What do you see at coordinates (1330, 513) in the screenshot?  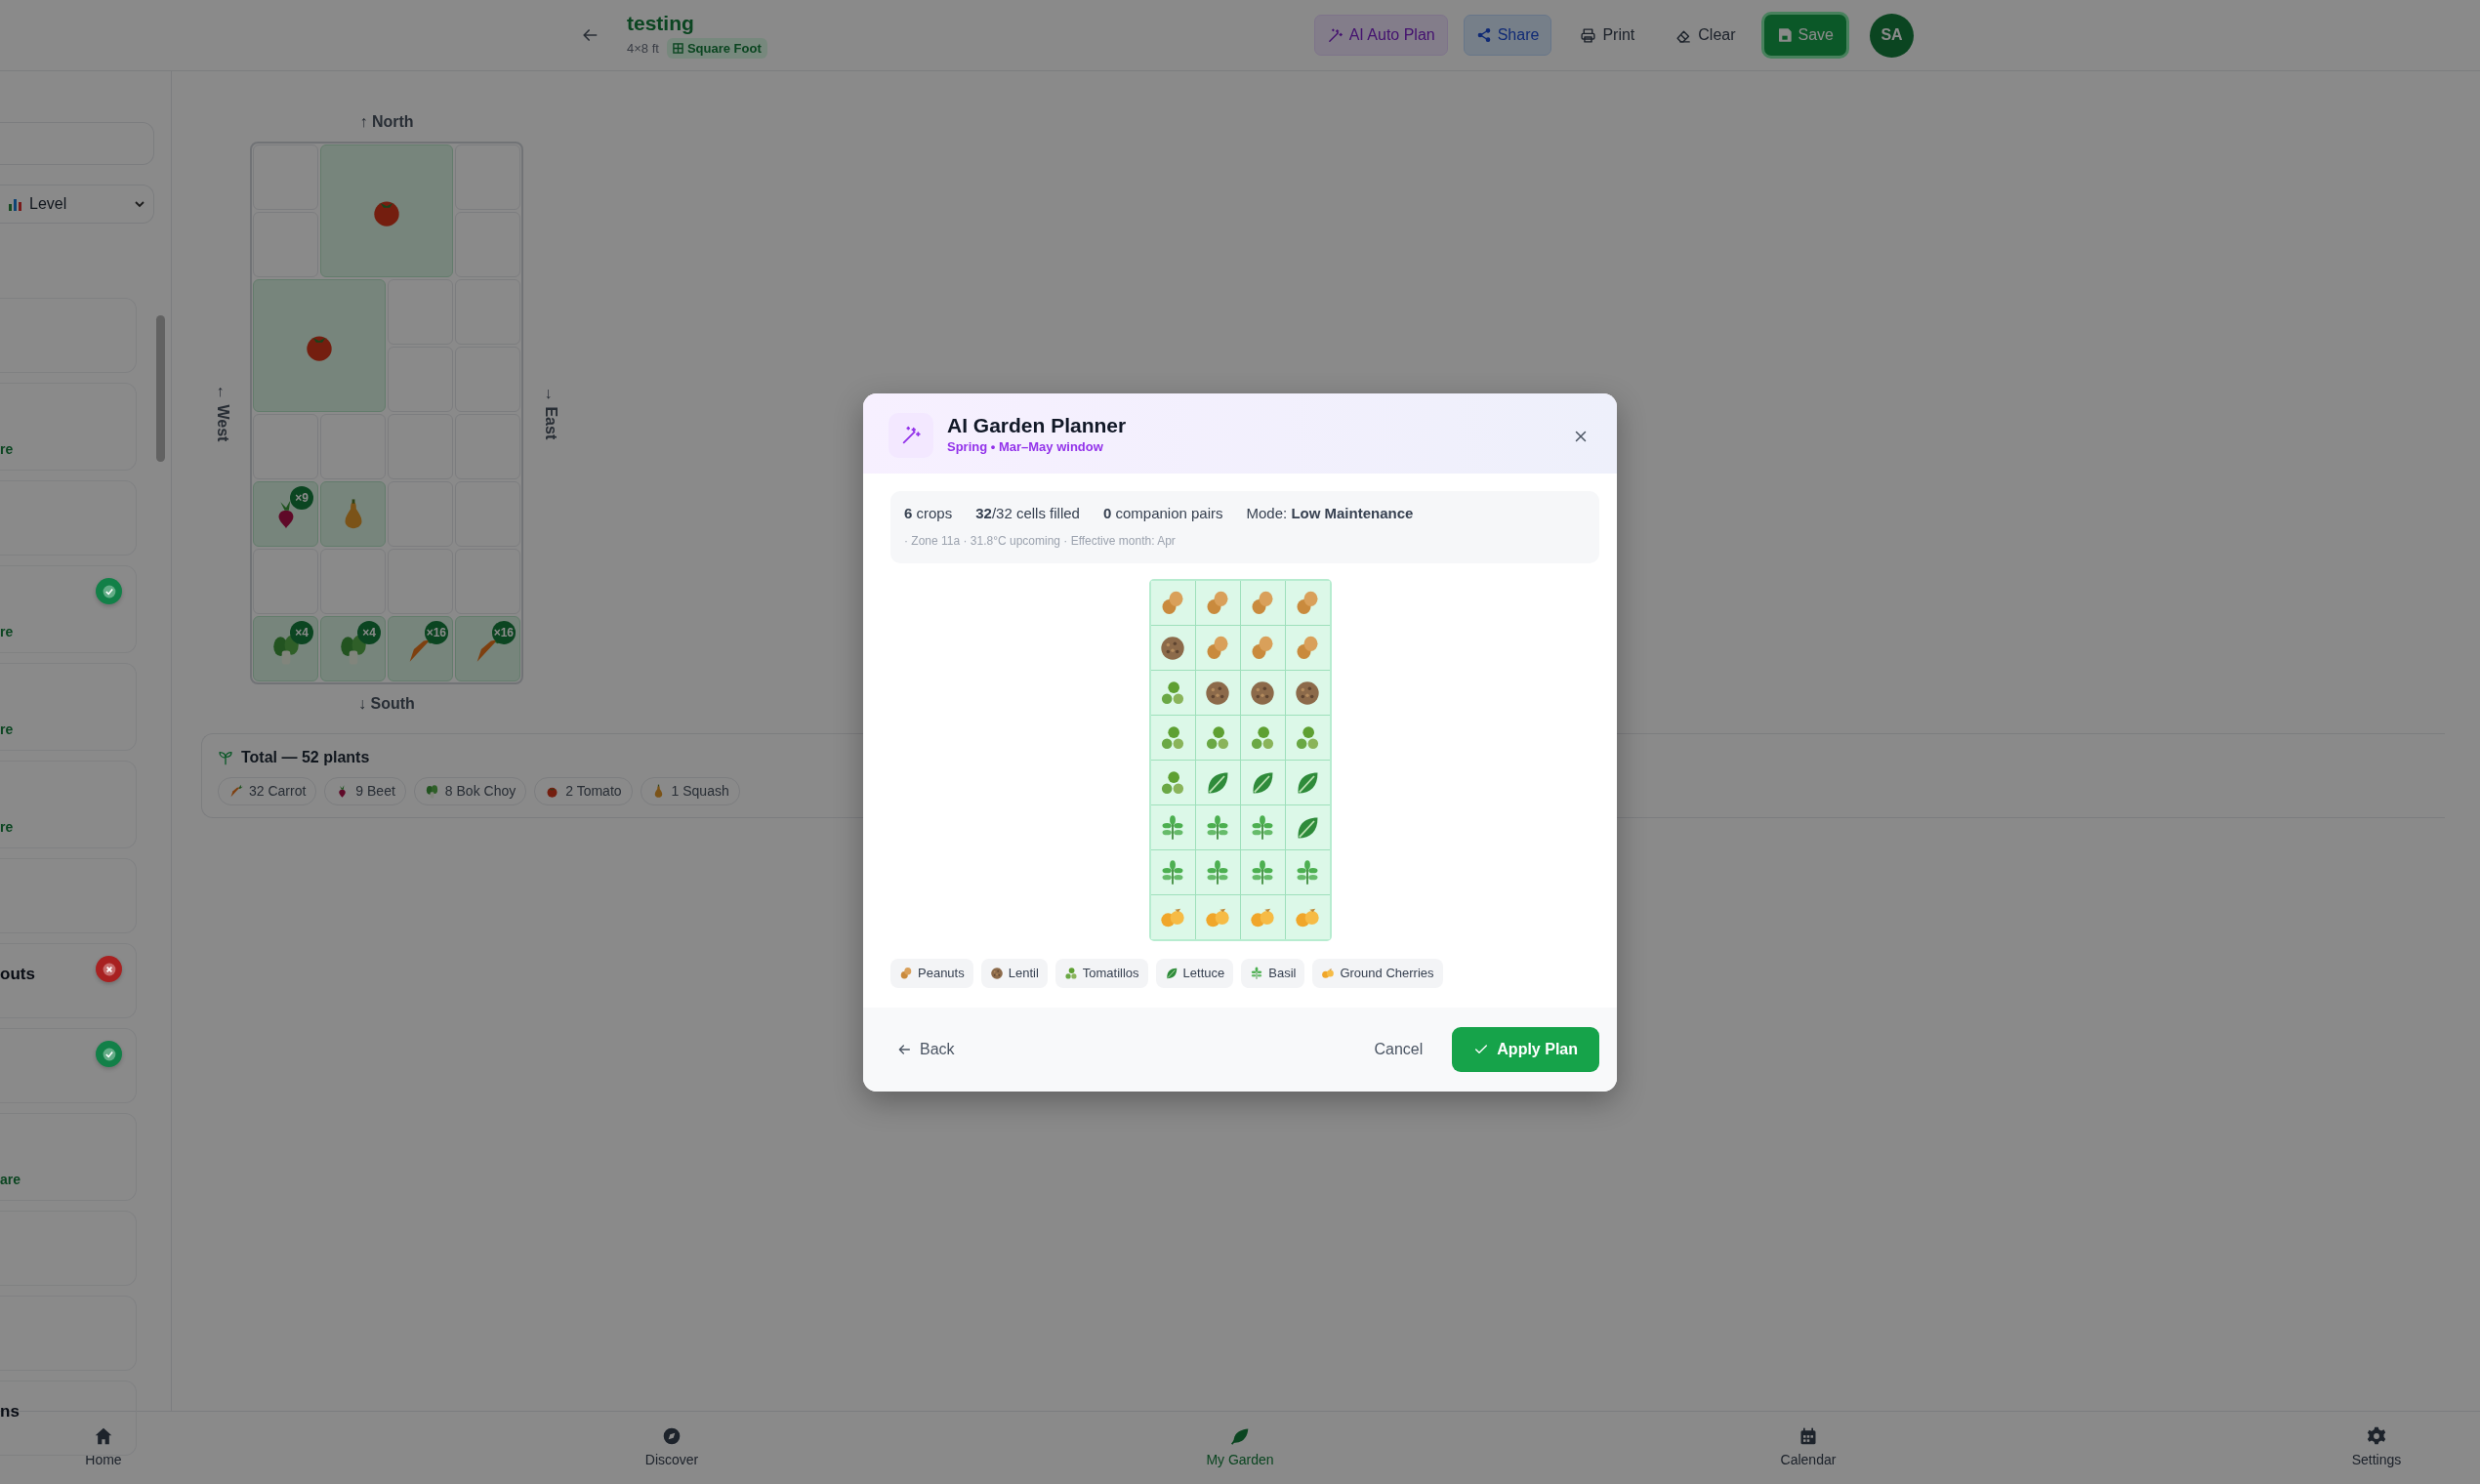 I see `plan-stat: Mode: Low Maintenance` at bounding box center [1330, 513].